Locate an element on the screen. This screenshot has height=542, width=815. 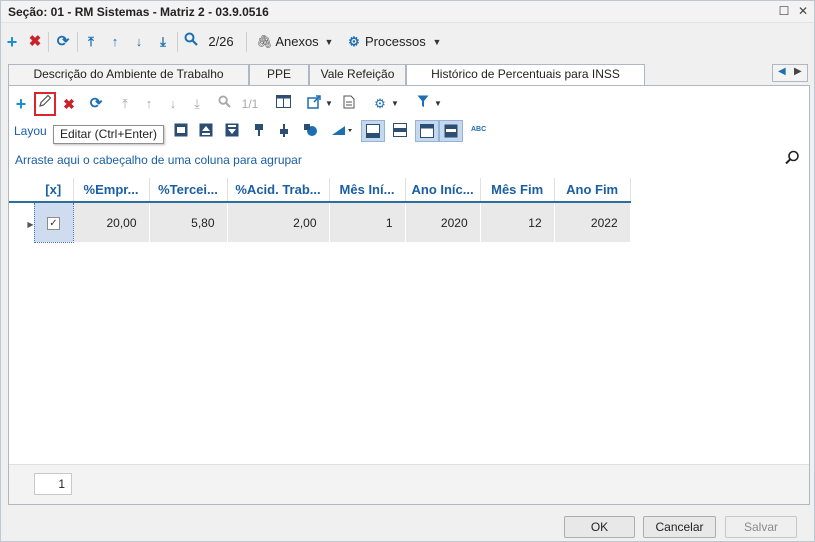
grid-edit-button is located at coordinates (45, 104).